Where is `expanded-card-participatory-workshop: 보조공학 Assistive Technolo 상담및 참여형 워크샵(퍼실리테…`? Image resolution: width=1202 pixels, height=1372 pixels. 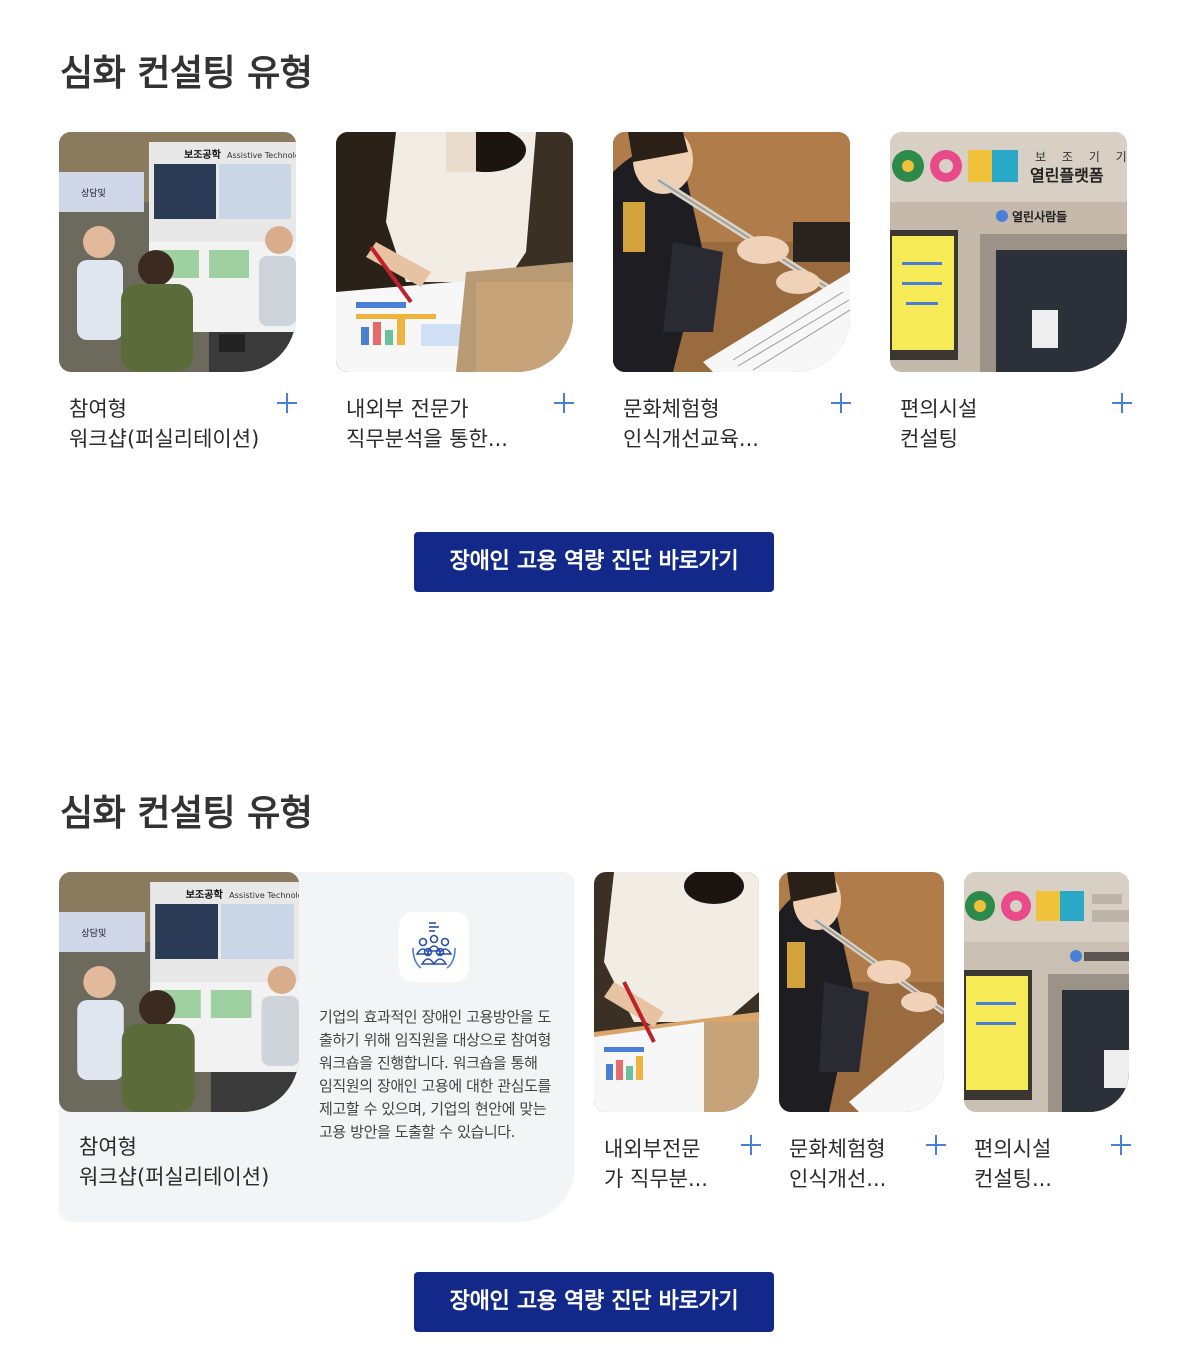
expanded-card-participatory-workshop: 보조공학 Assistive Technolo 상담및 참여형 워크샵(퍼실리테… is located at coordinates (317, 1047).